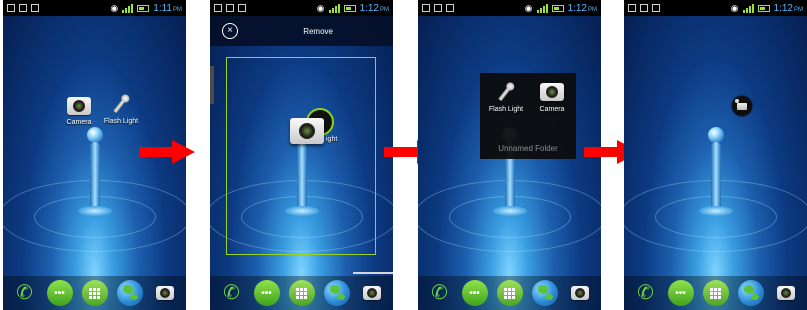 This screenshot has width=807, height=310. Describe the element at coordinates (301, 31) in the screenshot. I see `remove-bar: × Remove` at that location.